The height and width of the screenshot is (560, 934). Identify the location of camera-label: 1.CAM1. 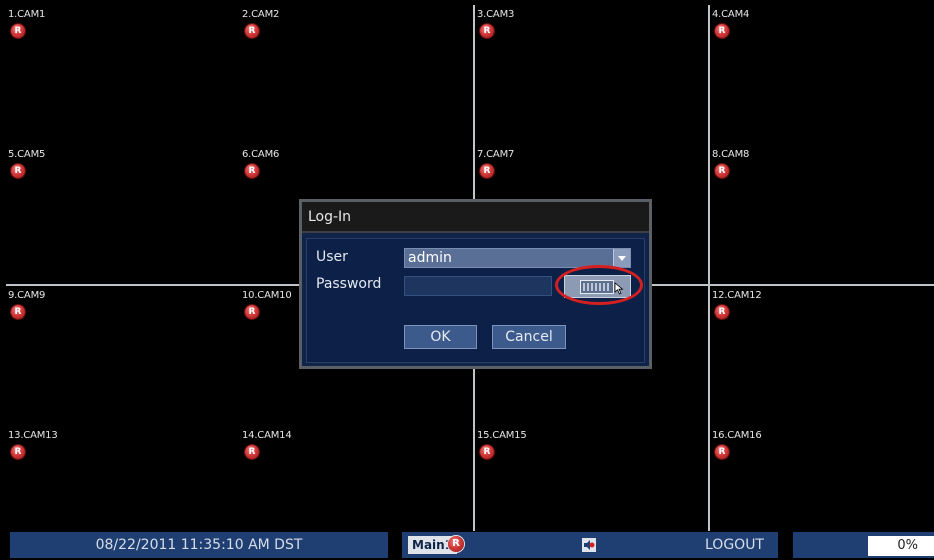
(27, 14).